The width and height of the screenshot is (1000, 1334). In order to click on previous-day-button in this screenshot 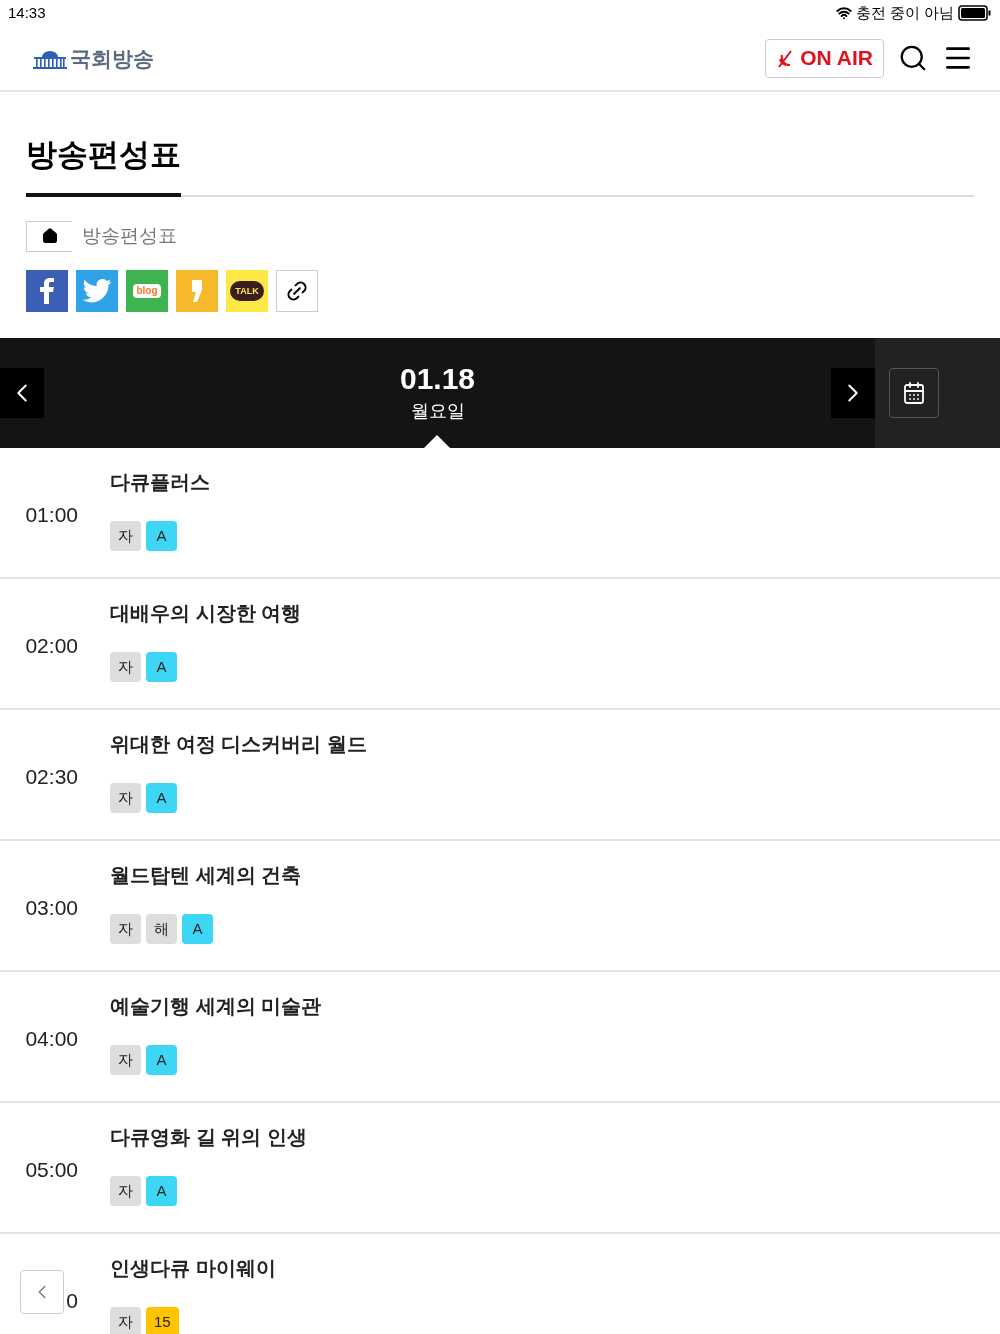, I will do `click(22, 392)`.